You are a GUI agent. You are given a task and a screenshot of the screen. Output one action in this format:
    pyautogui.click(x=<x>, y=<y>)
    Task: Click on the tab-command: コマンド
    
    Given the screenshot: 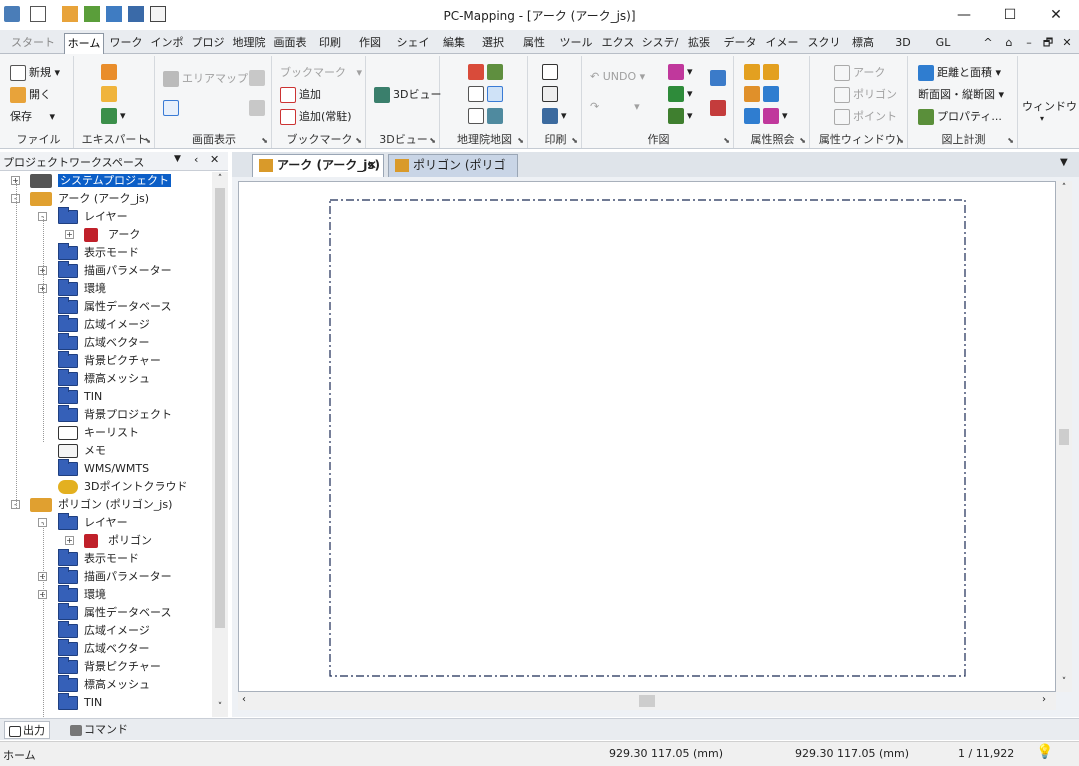 What is the action you would take?
    pyautogui.click(x=99, y=730)
    